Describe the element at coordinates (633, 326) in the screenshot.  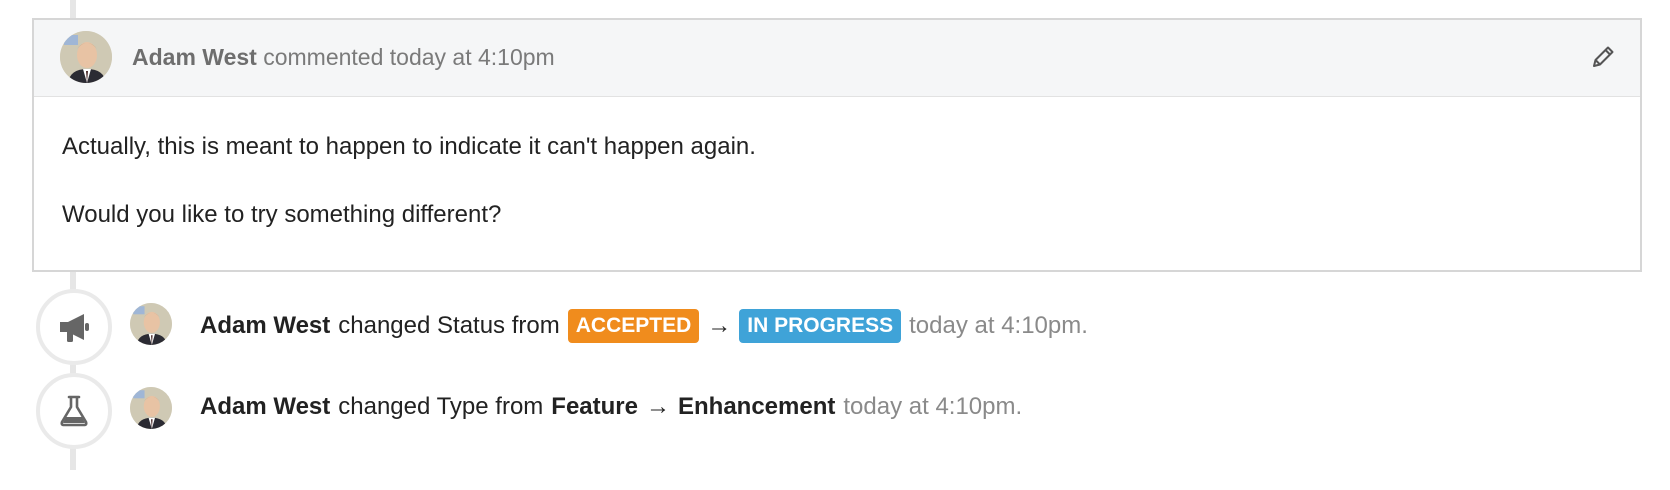
I see `status-badge-from: ACCEPTED` at that location.